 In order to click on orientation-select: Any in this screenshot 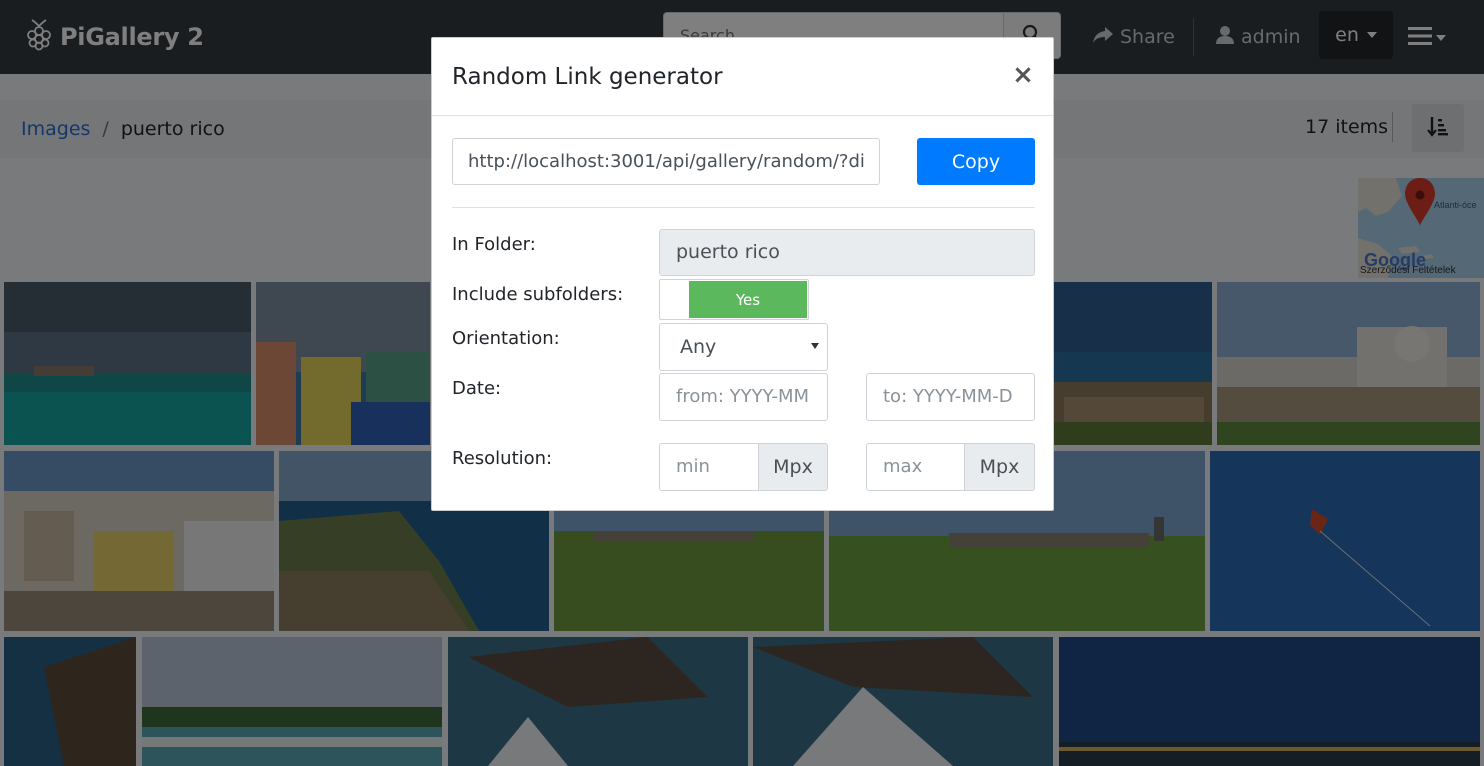, I will do `click(743, 347)`.